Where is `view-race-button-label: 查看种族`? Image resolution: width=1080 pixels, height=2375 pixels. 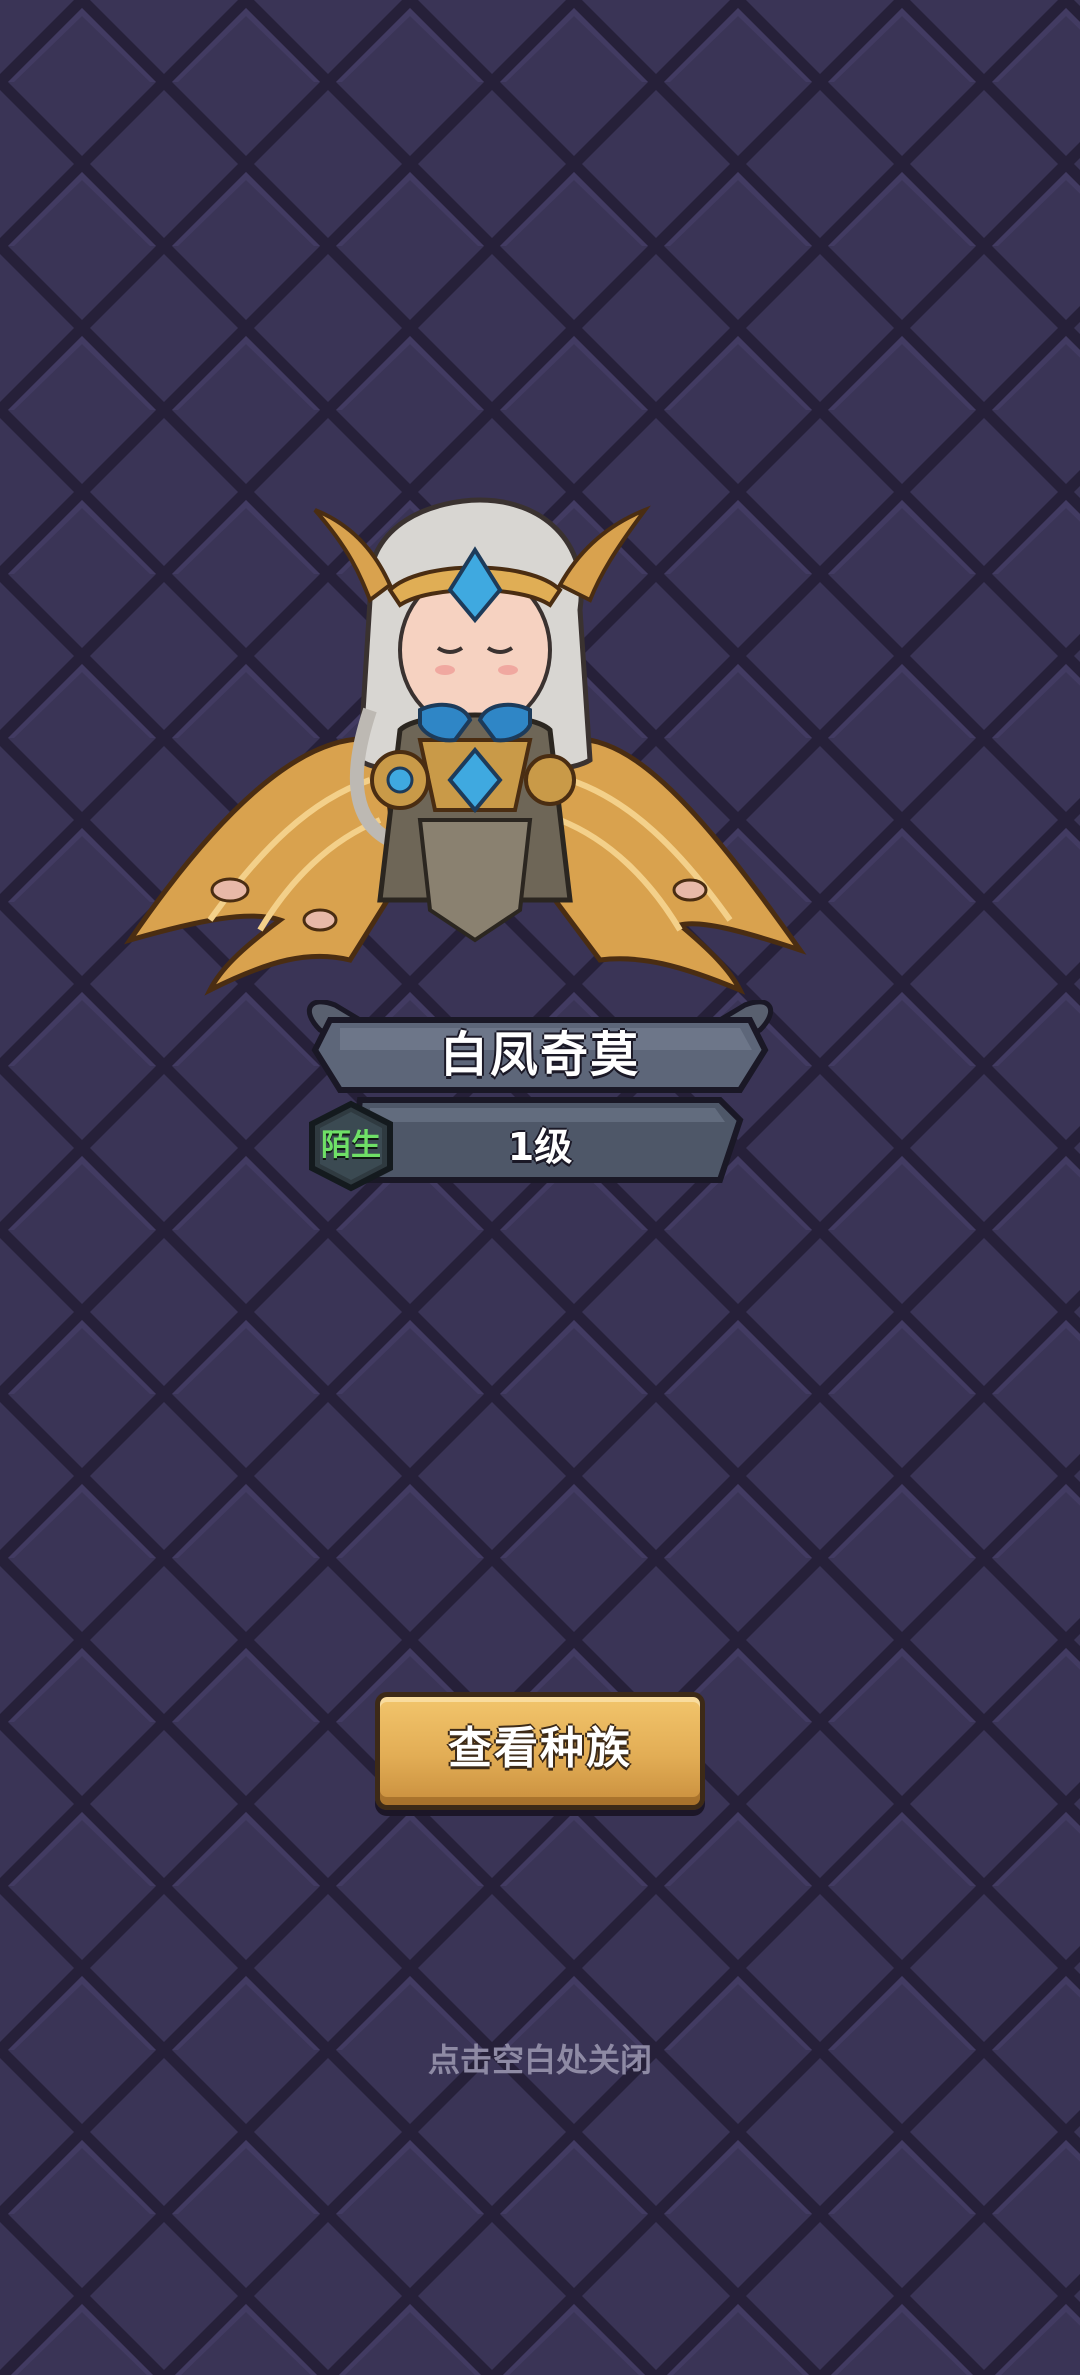
view-race-button-label: 查看种族 is located at coordinates (540, 1748).